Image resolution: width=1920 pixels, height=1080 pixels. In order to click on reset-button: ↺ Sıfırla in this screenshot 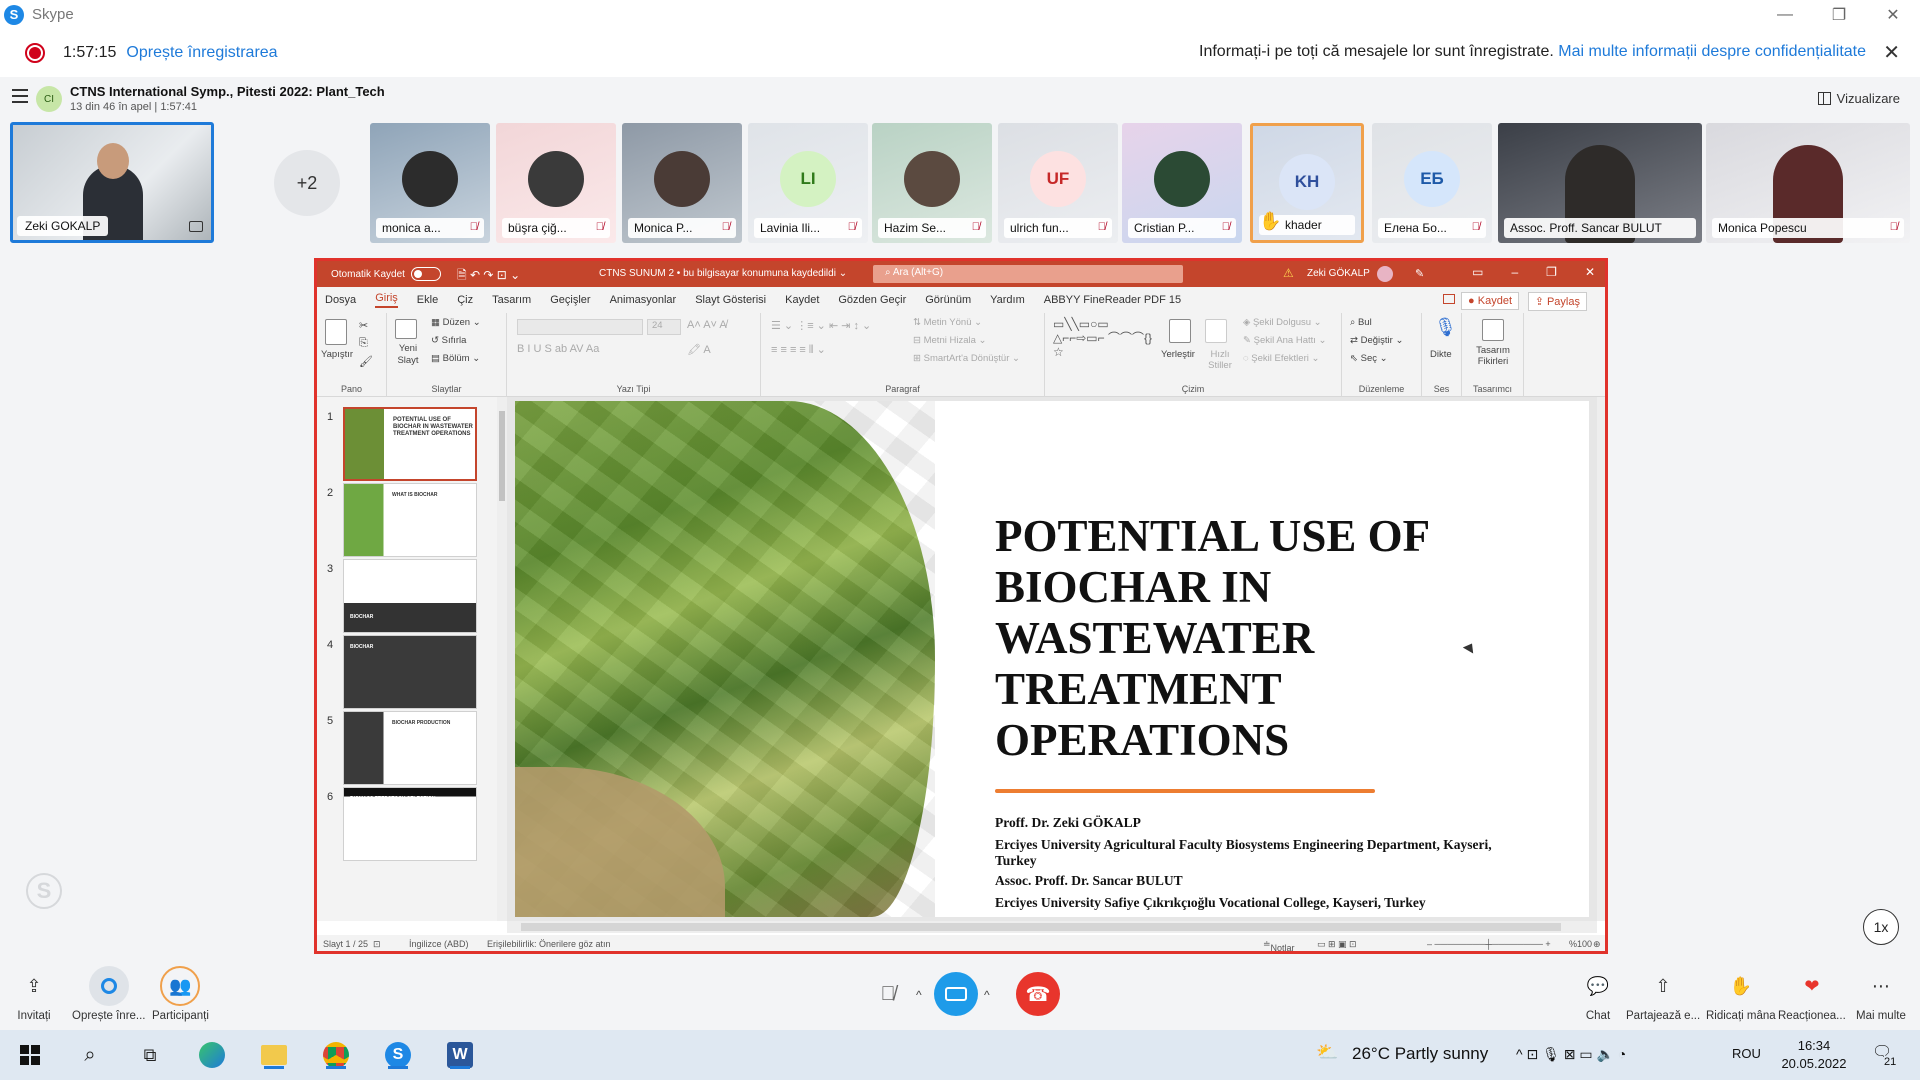, I will do `click(448, 340)`.